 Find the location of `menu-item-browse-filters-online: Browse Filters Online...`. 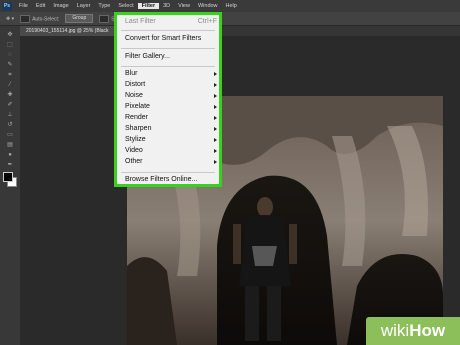

menu-item-browse-filters-online: Browse Filters Online... is located at coordinates (161, 180).